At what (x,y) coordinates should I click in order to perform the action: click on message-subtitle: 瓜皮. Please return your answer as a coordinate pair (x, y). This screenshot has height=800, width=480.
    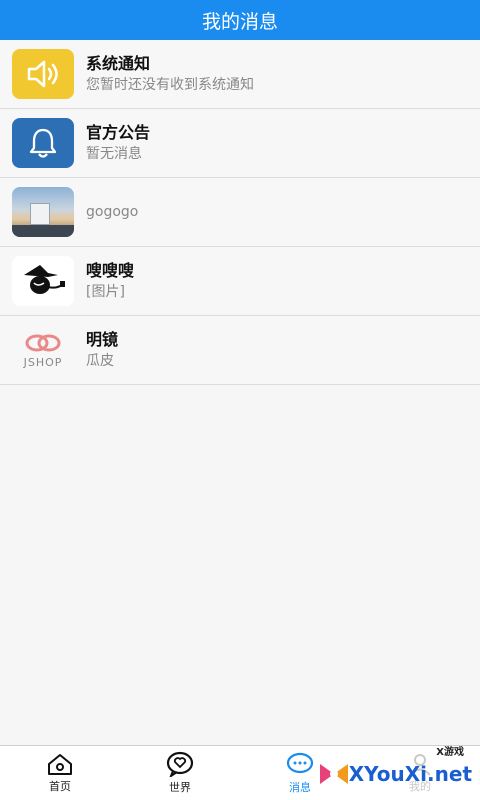
    Looking at the image, I should click on (100, 361).